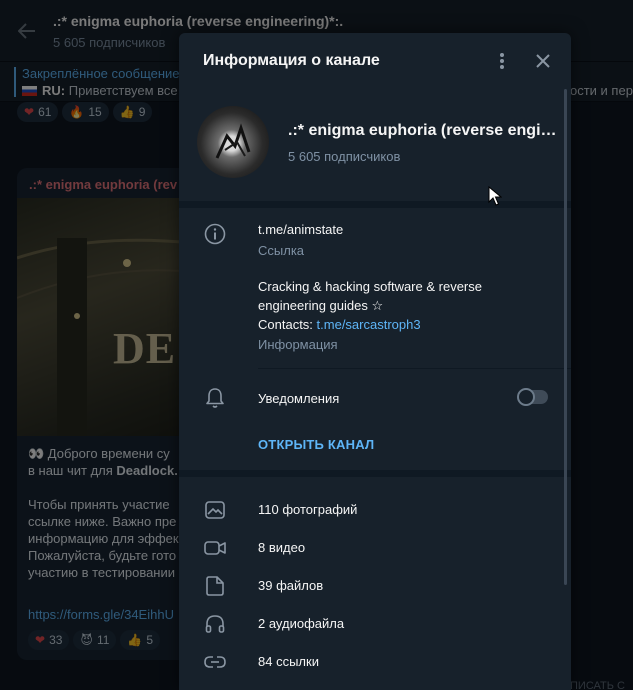  I want to click on scrollbar, so click(565, 337).